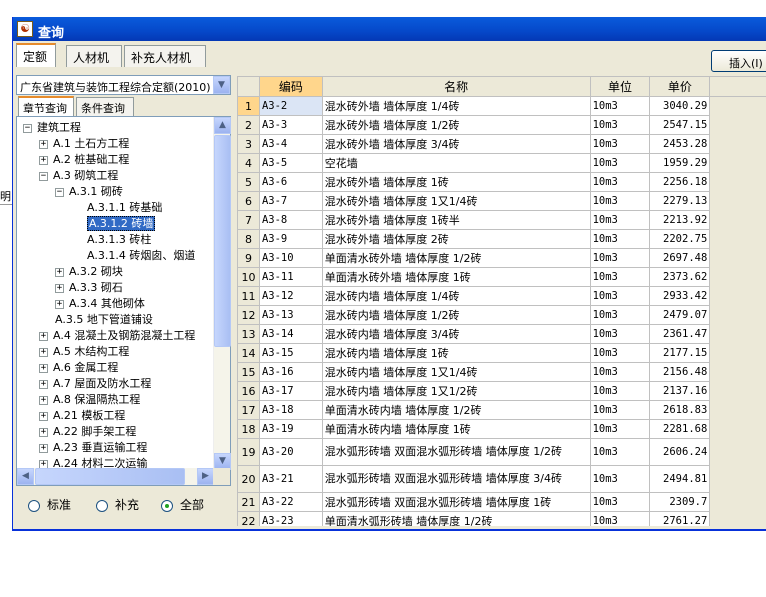 The image size is (766, 597). What do you see at coordinates (78, 176) in the screenshot?
I see `tree-node: − A.3 砌筑工程` at bounding box center [78, 176].